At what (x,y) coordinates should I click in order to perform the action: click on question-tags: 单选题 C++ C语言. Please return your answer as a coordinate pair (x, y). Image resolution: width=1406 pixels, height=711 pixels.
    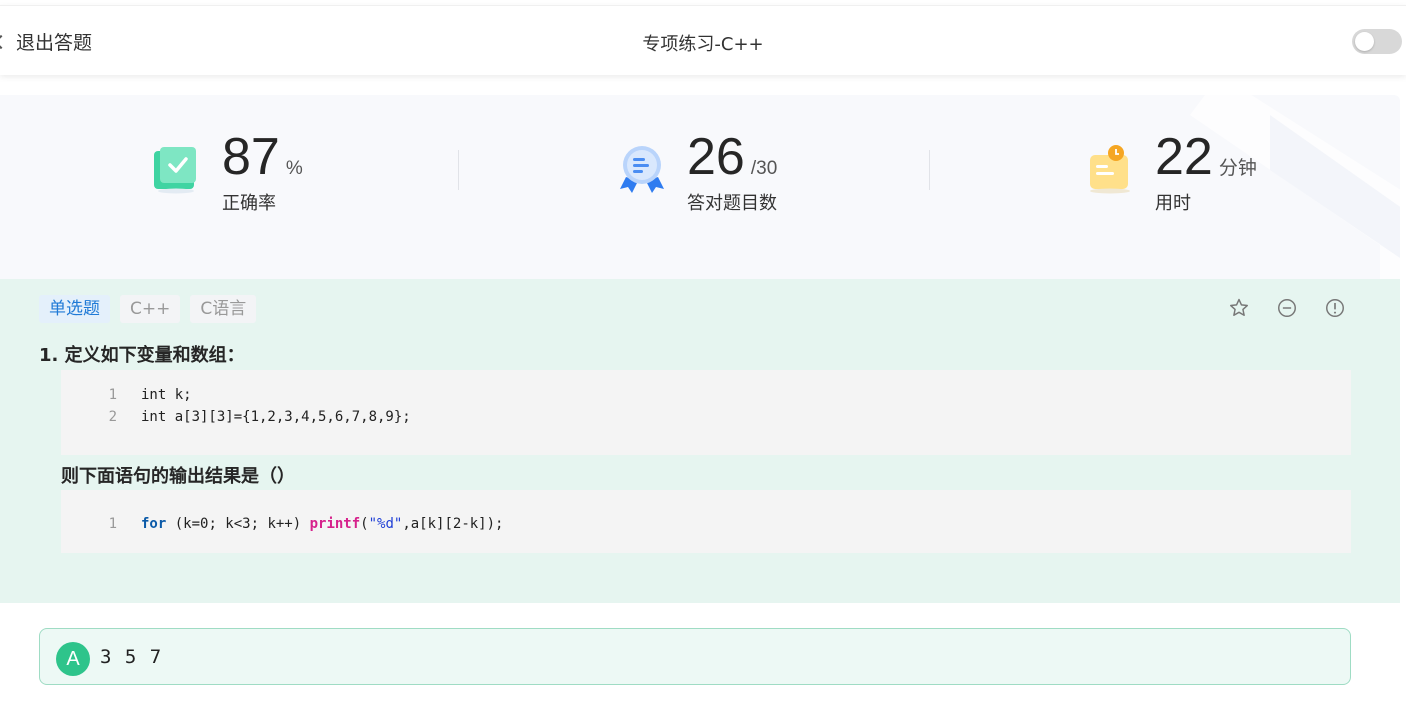
    Looking at the image, I should click on (148, 309).